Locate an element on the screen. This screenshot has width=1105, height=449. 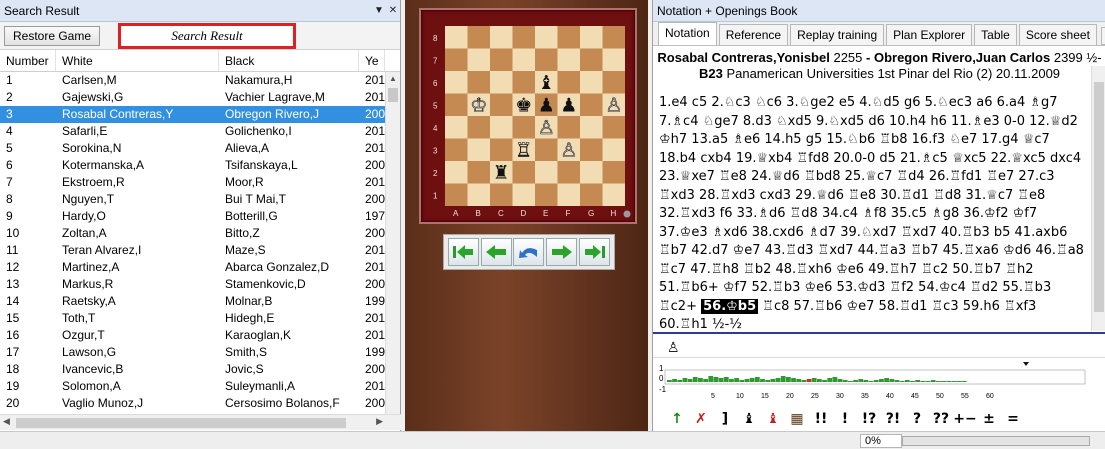
table-row: 14 Raetsky,A Molnar,B 199 is located at coordinates (193, 301).